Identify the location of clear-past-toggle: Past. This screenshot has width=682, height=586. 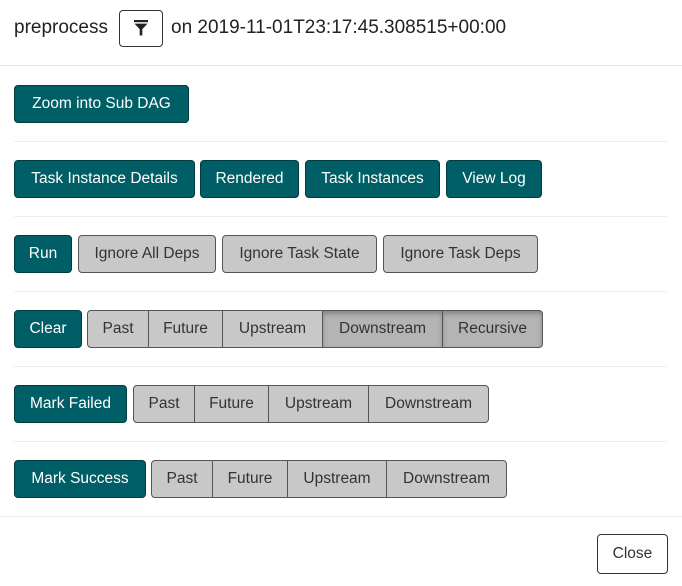
(118, 329).